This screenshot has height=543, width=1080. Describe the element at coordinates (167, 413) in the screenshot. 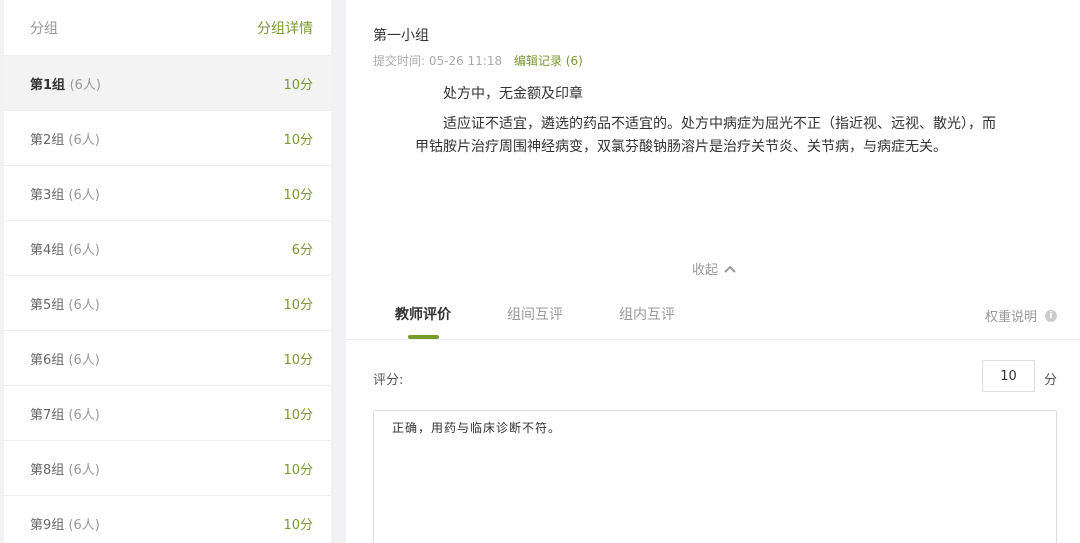

I see `group-item: 第7组 (6人) 10分` at that location.